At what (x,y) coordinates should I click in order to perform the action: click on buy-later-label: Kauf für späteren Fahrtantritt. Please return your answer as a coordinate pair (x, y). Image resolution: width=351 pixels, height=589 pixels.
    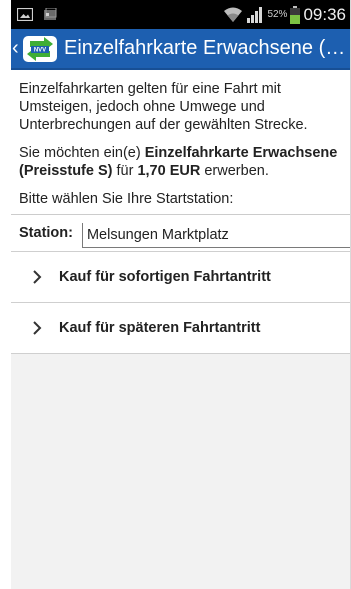
    Looking at the image, I should click on (160, 328).